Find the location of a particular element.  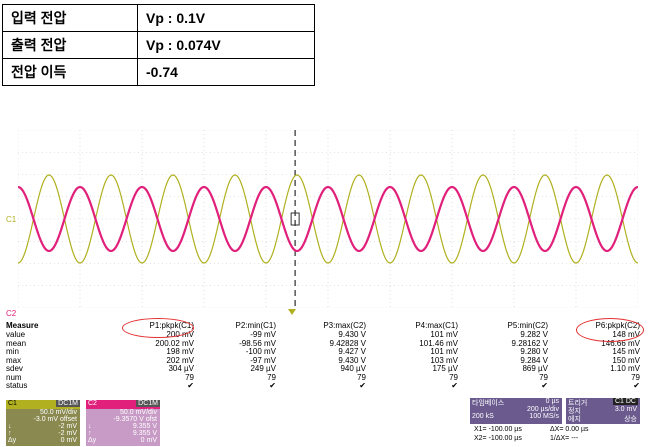

ch2-offset: -9.3570 V ofst is located at coordinates (135, 419).